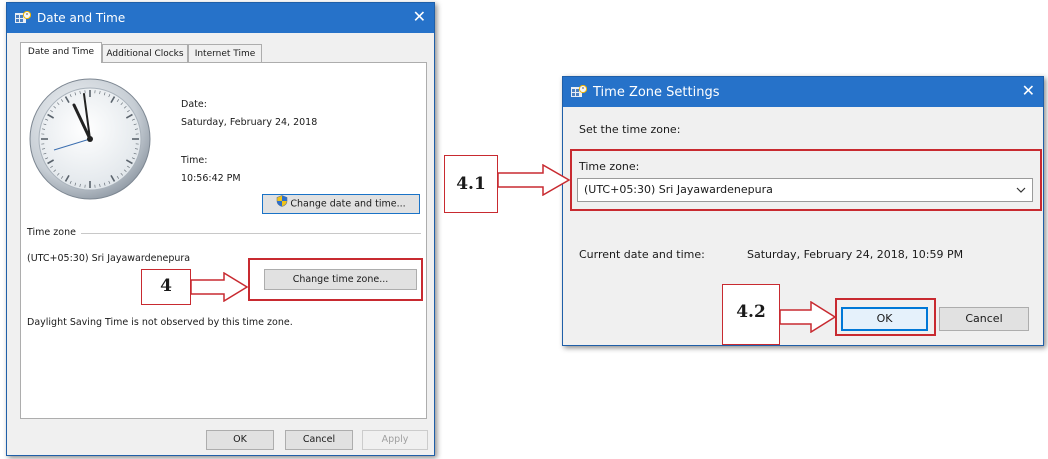  I want to click on highlight-ok-button, so click(885, 317).